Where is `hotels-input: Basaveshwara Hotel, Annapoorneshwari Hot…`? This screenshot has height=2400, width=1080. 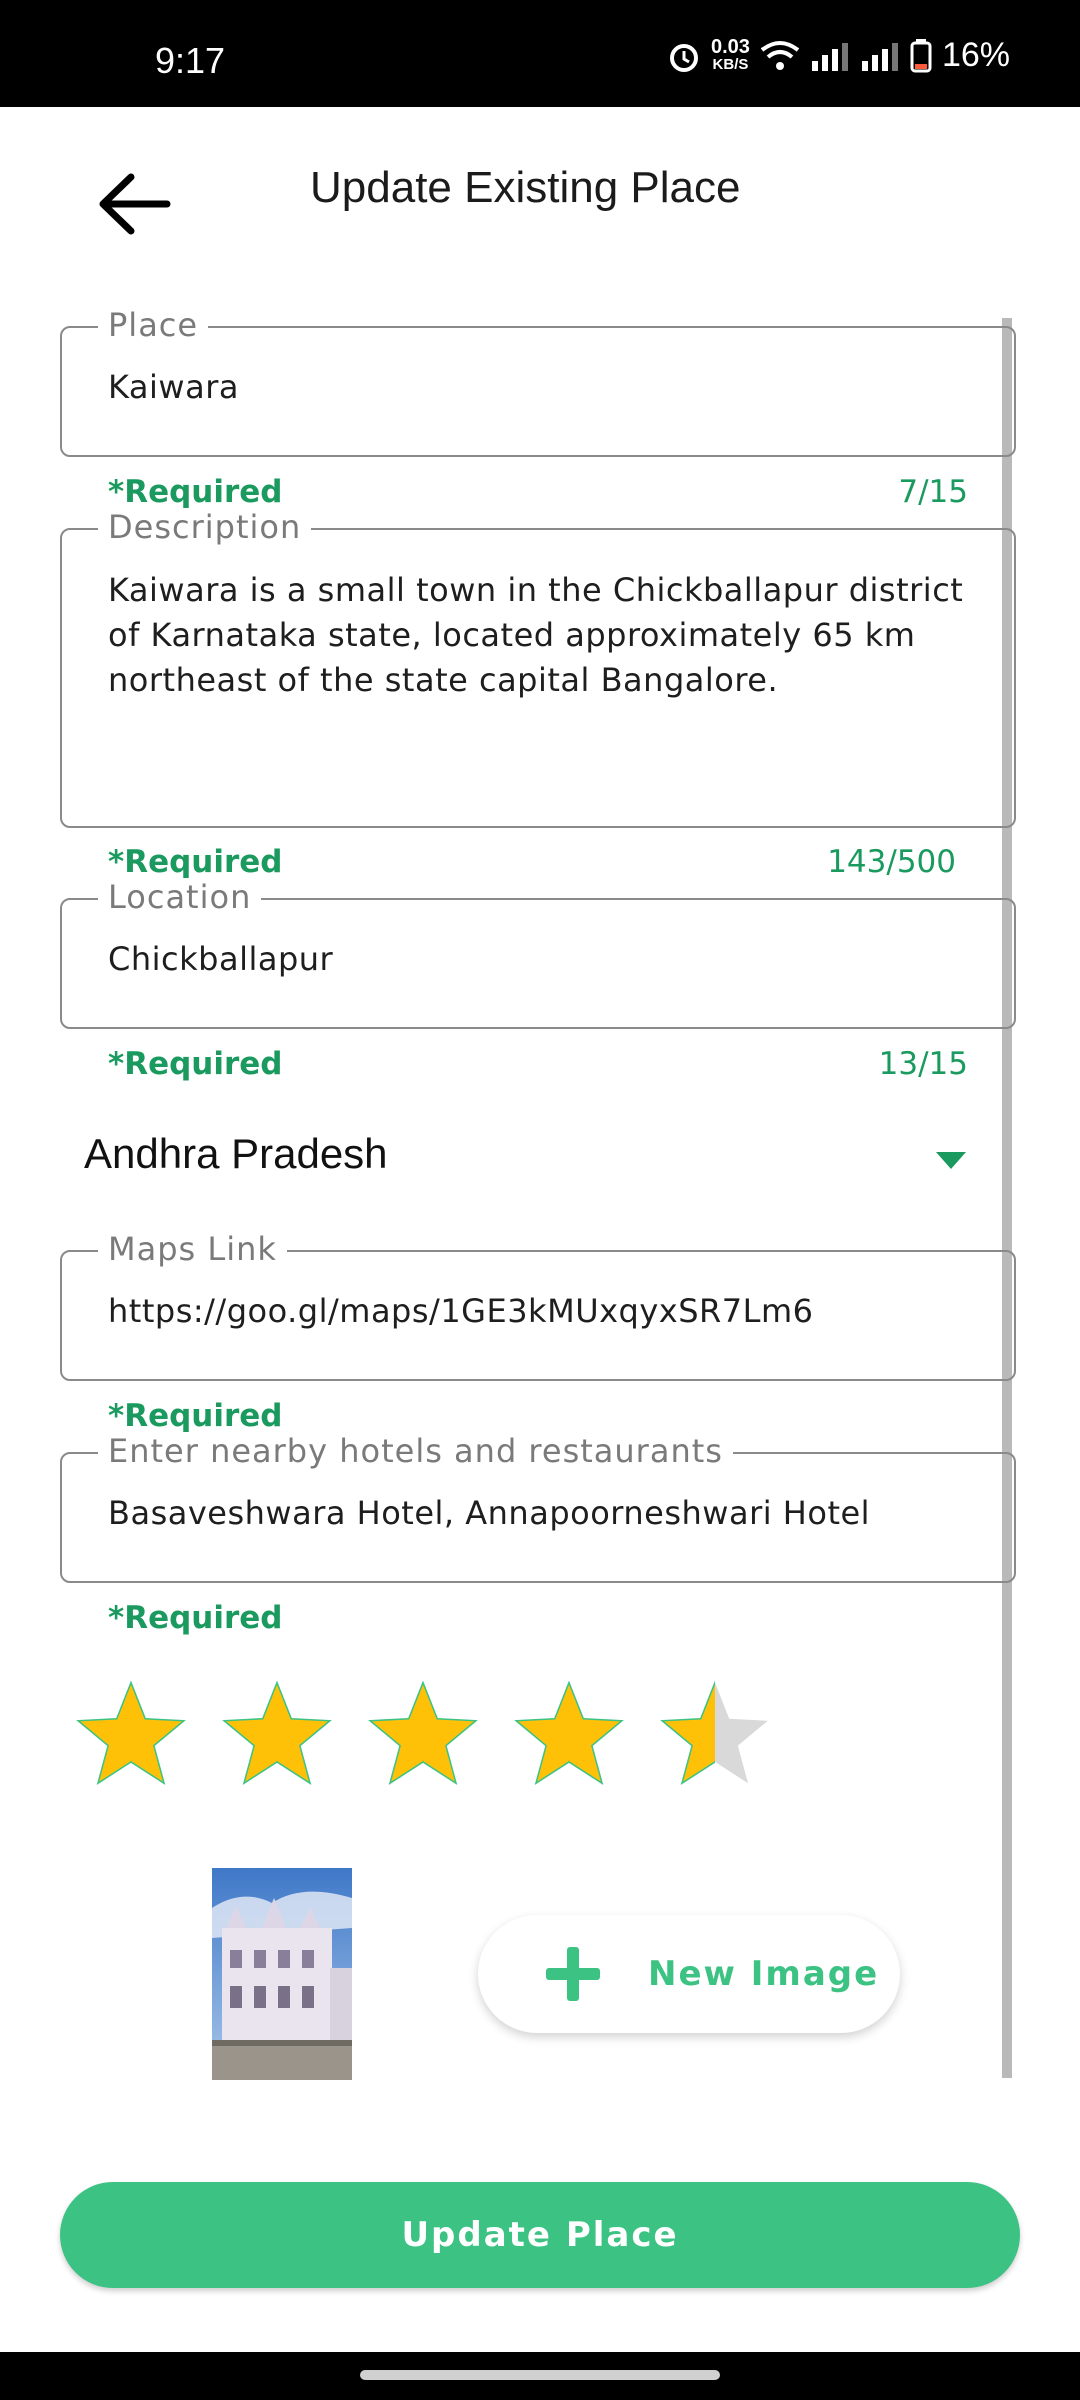 hotels-input: Basaveshwara Hotel, Annapoorneshwari Hot… is located at coordinates (489, 1513).